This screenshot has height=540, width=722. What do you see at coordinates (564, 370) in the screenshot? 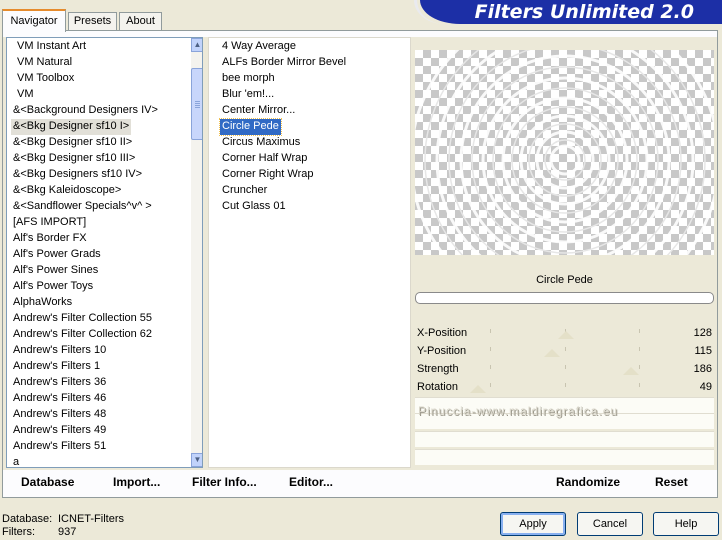
I see `slider-strength: Strength 186` at bounding box center [564, 370].